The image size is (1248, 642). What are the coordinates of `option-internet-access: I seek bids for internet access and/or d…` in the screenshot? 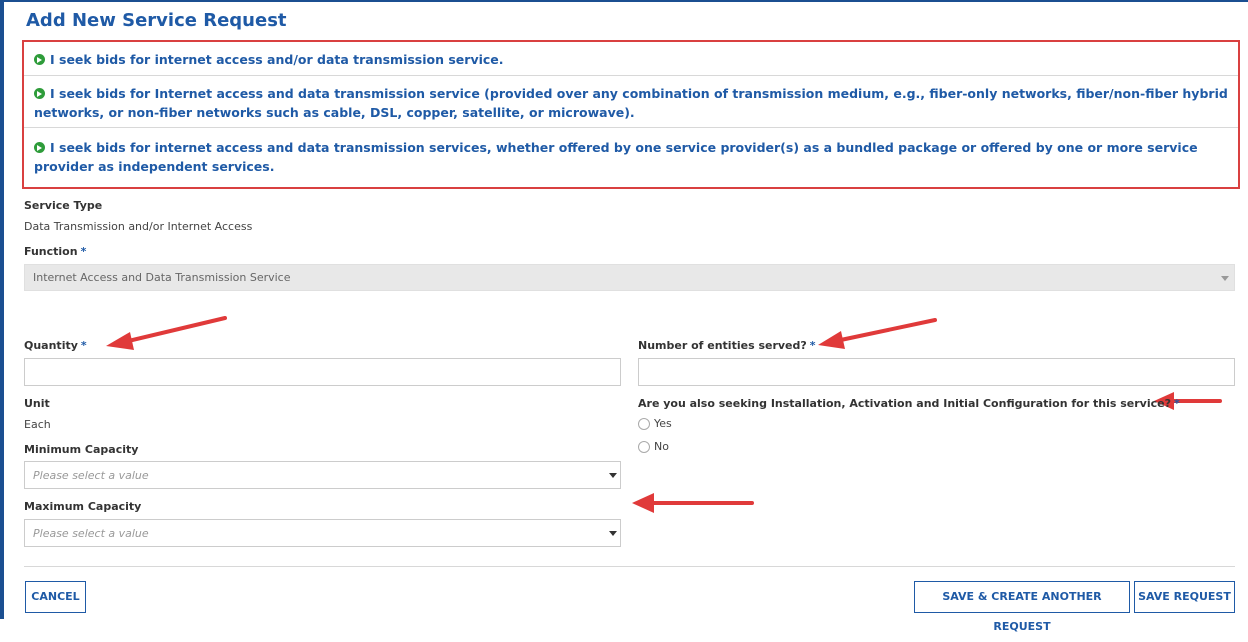 It's located at (631, 63).